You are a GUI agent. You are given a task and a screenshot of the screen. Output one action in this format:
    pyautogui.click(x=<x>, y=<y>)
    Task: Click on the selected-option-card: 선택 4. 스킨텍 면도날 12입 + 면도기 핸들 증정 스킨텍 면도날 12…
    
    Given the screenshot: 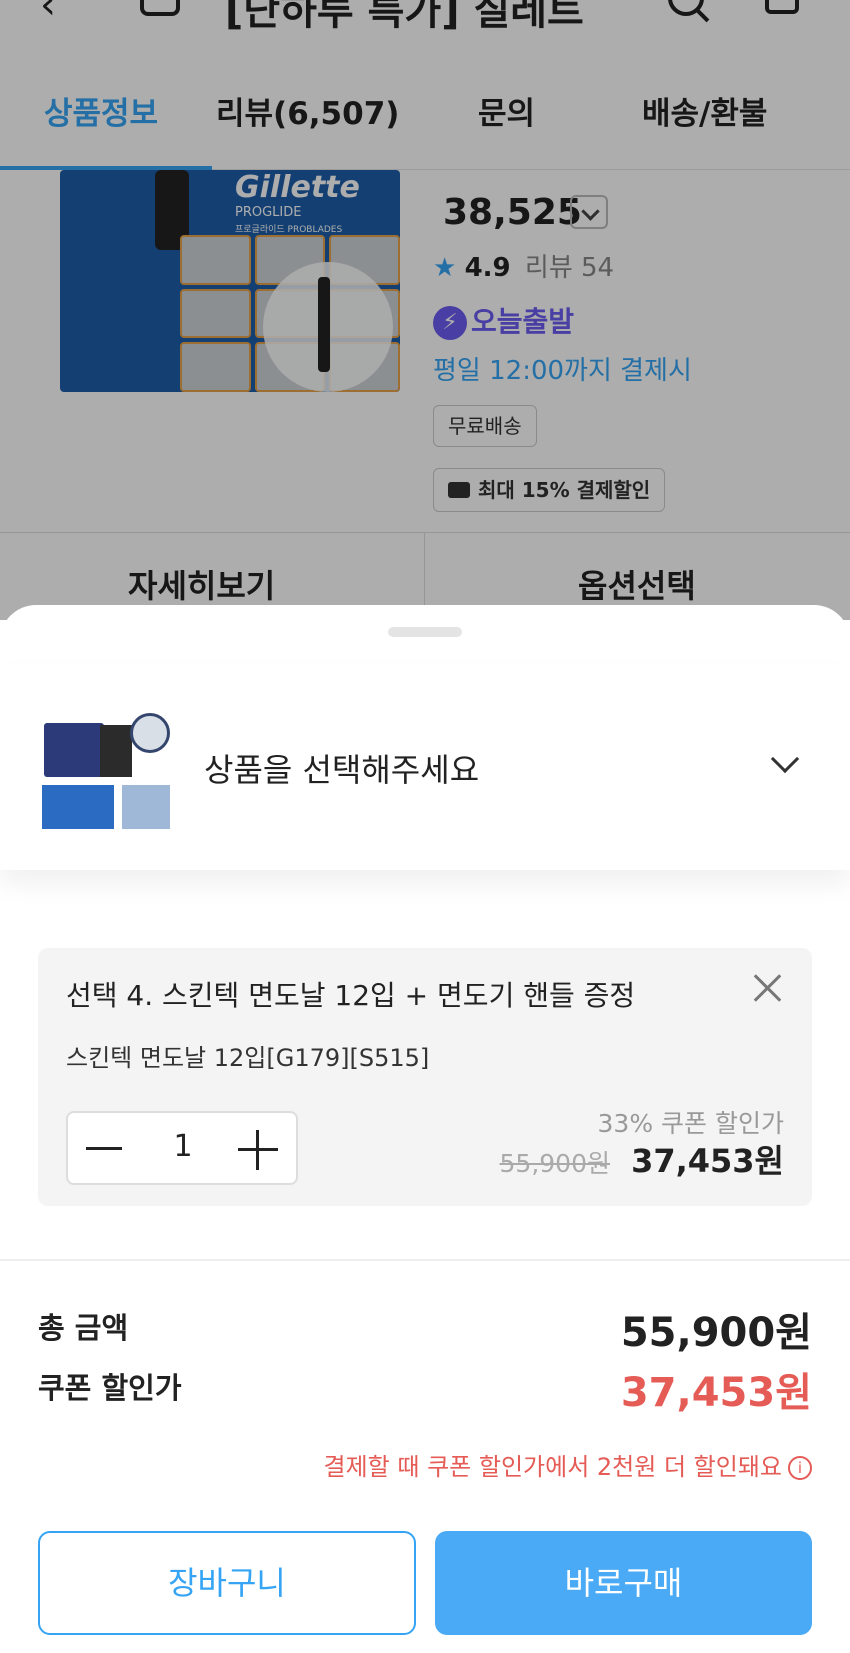 What is the action you would take?
    pyautogui.click(x=425, y=1077)
    